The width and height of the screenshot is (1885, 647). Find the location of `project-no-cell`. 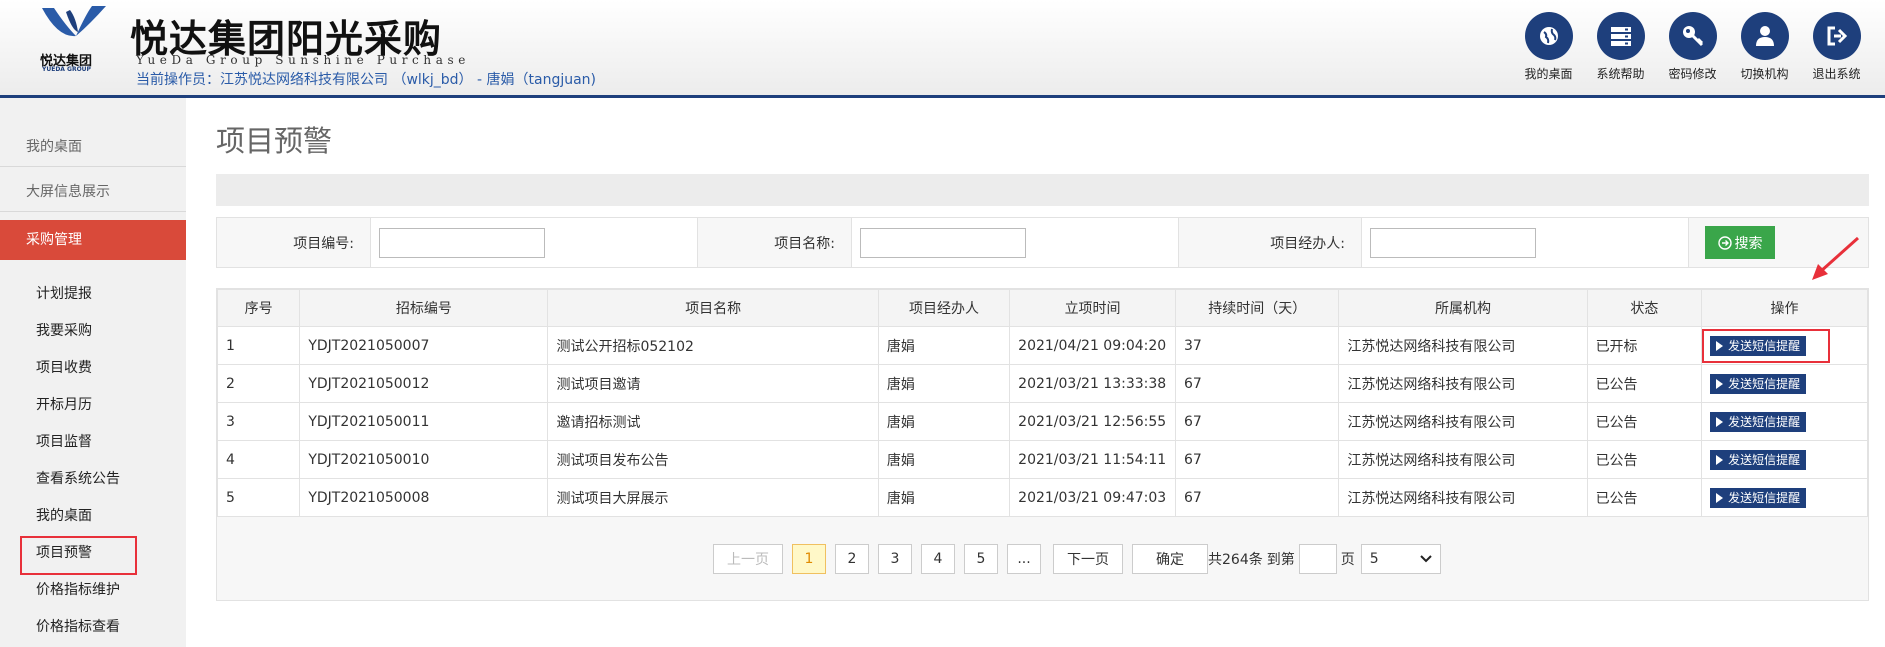

project-no-cell is located at coordinates (534, 242).